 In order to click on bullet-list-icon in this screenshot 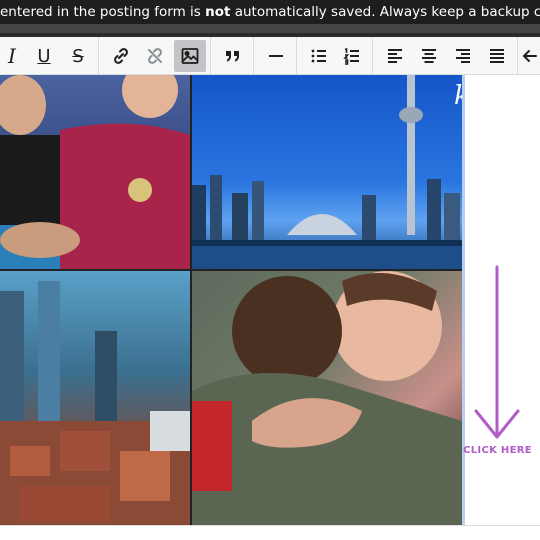, I will do `click(318, 56)`.